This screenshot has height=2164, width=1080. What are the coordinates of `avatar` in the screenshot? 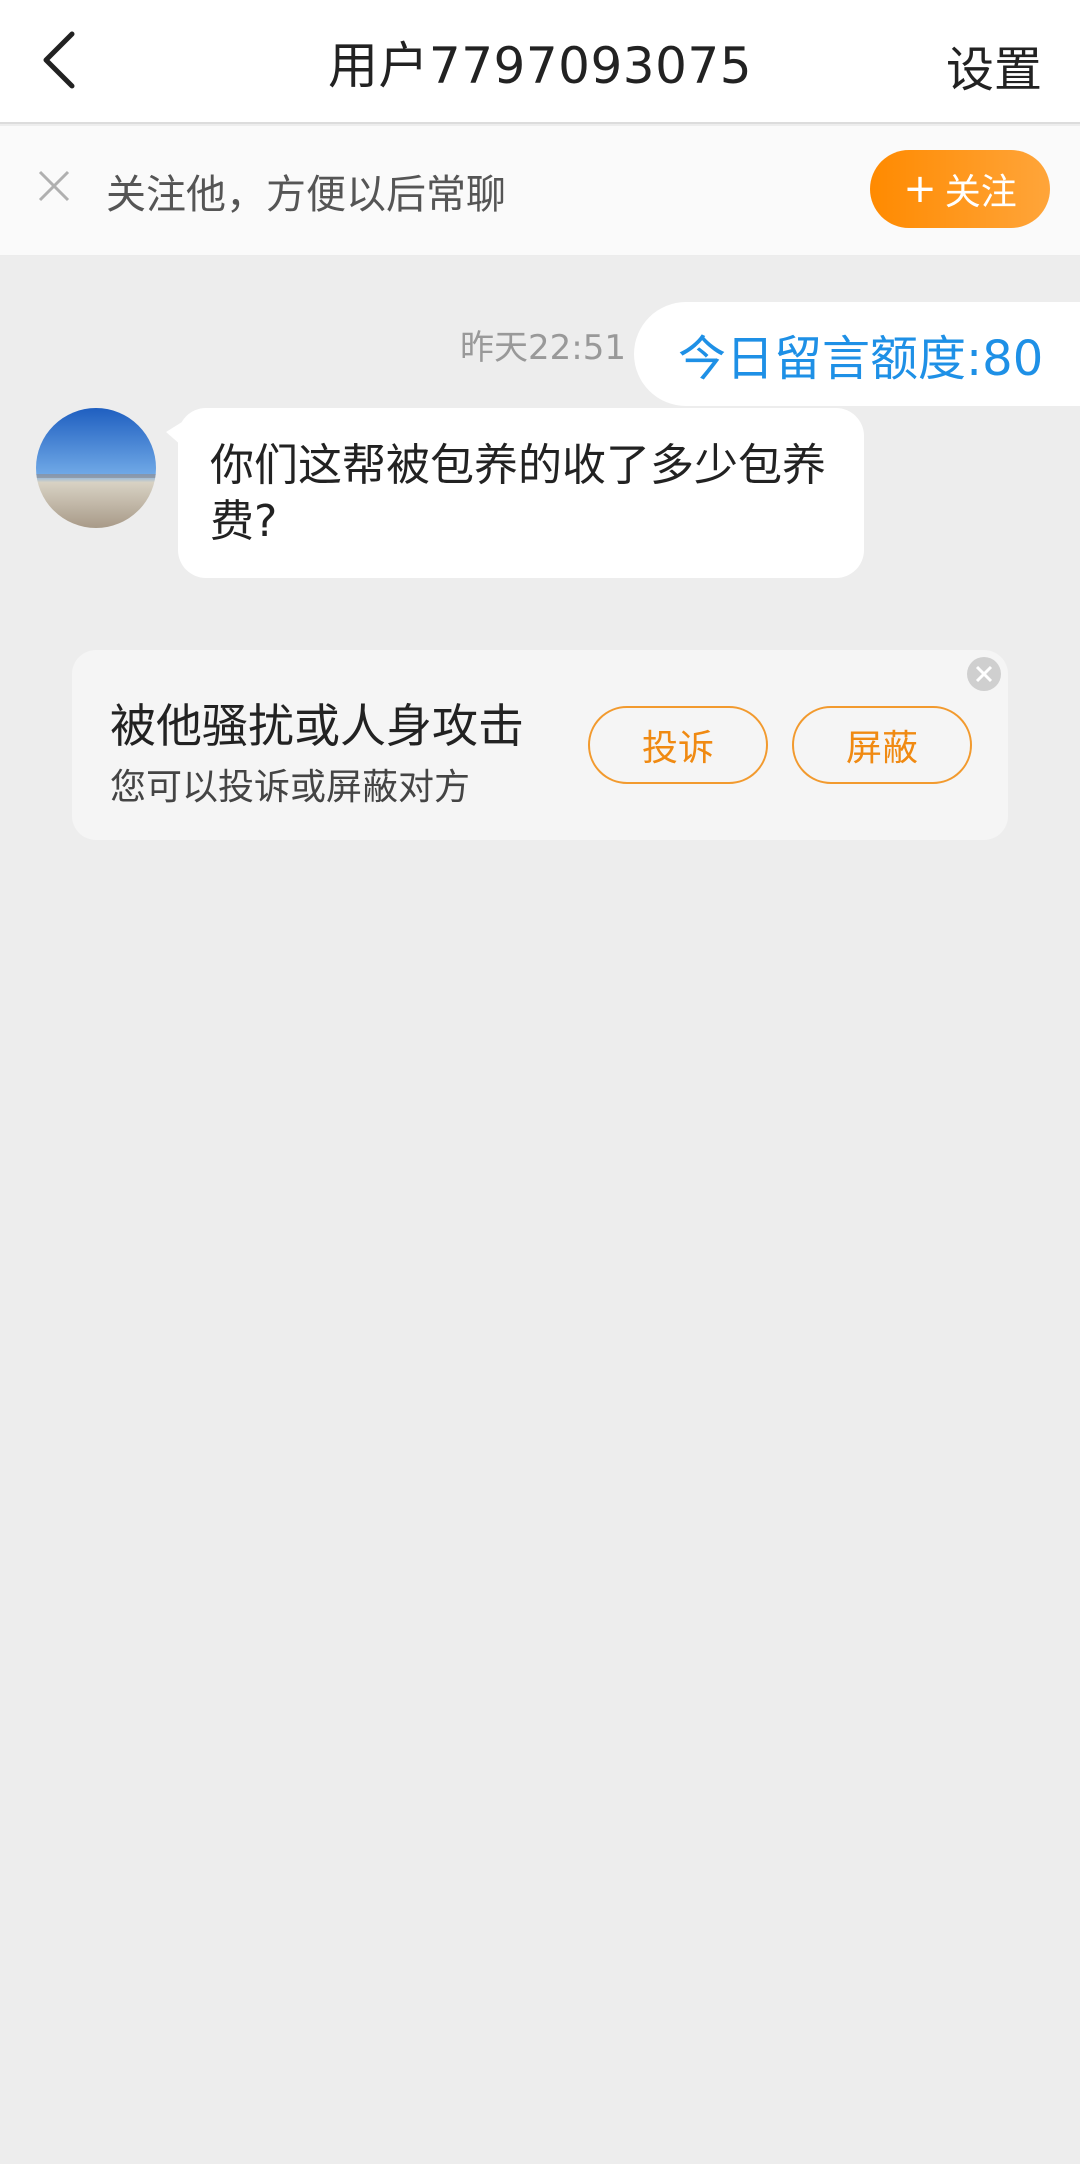 It's located at (96, 468).